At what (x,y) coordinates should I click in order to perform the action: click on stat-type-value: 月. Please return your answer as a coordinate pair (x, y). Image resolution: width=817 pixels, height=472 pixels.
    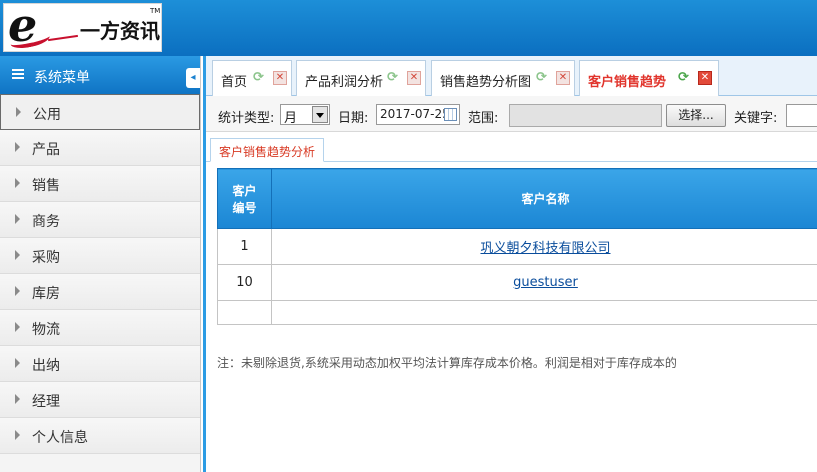
    Looking at the image, I should click on (291, 118).